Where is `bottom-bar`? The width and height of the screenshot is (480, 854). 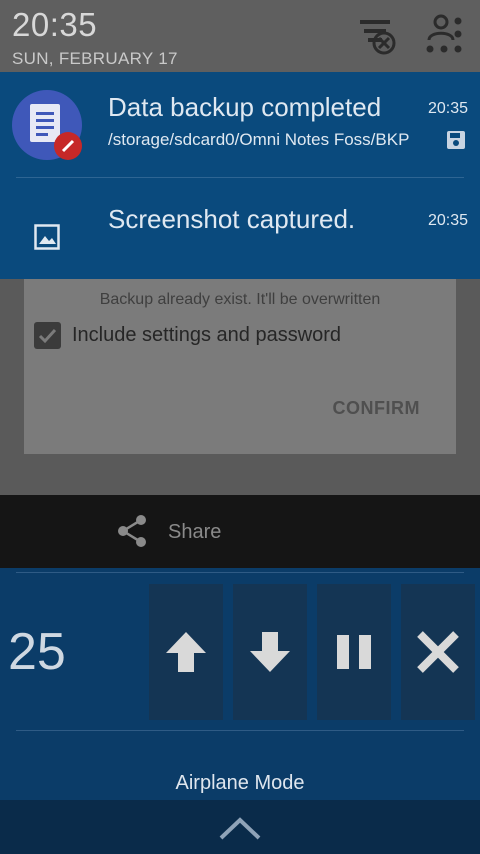 bottom-bar is located at coordinates (240, 827).